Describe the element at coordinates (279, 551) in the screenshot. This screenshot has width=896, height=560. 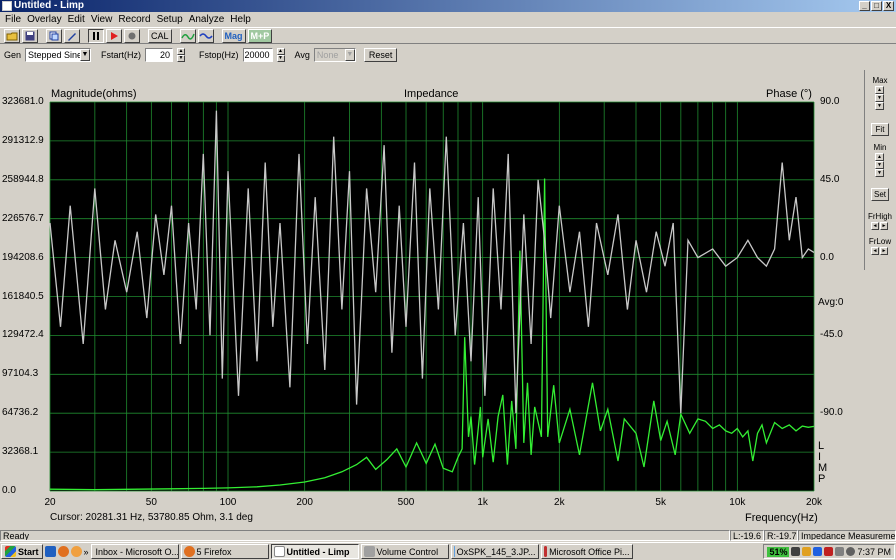
I see `limp-app-icon` at that location.